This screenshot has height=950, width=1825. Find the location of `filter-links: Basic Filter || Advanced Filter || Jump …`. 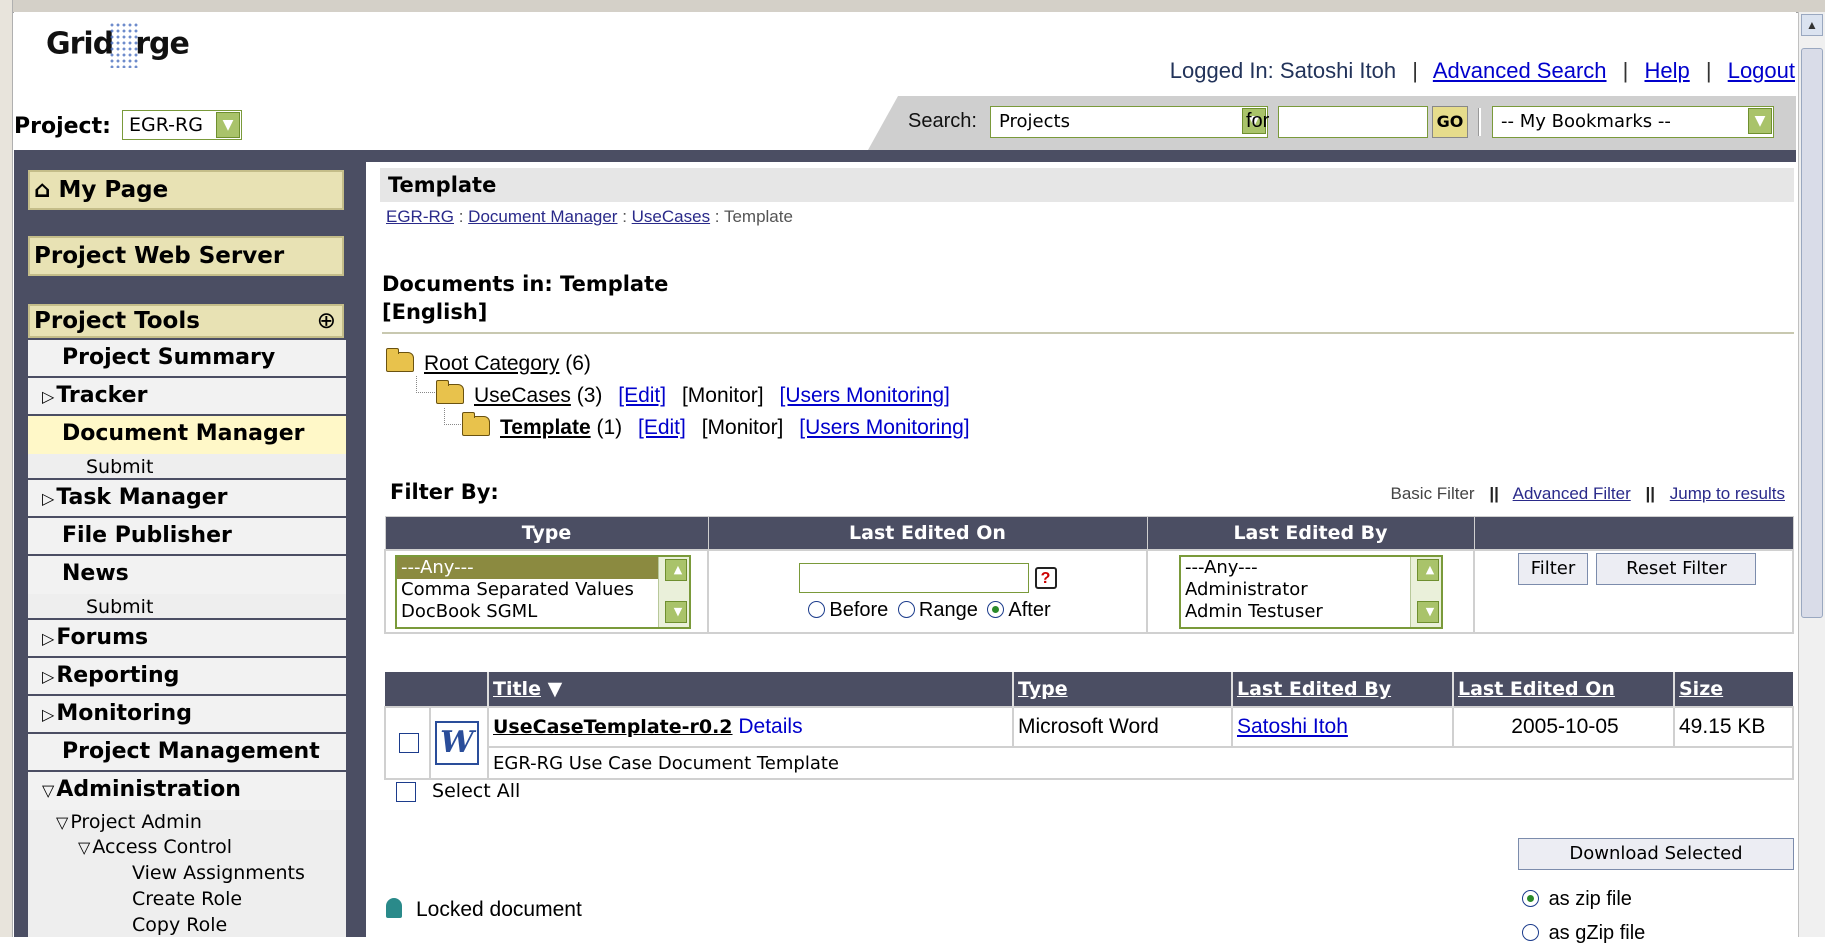

filter-links: Basic Filter || Advanced Filter || Jump … is located at coordinates (1588, 494).